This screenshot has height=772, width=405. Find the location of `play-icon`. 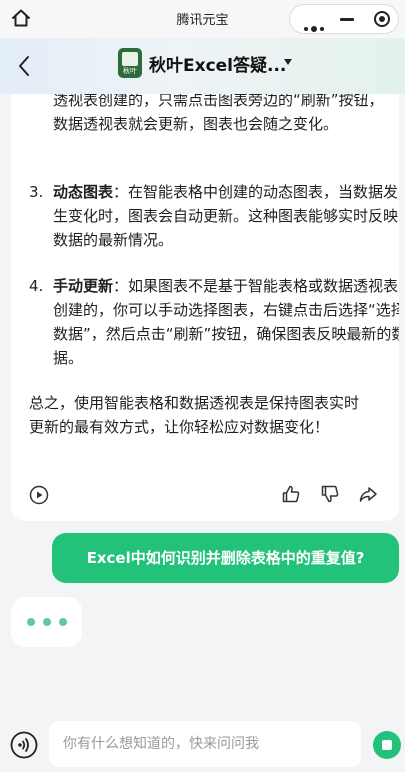

play-icon is located at coordinates (39, 495).